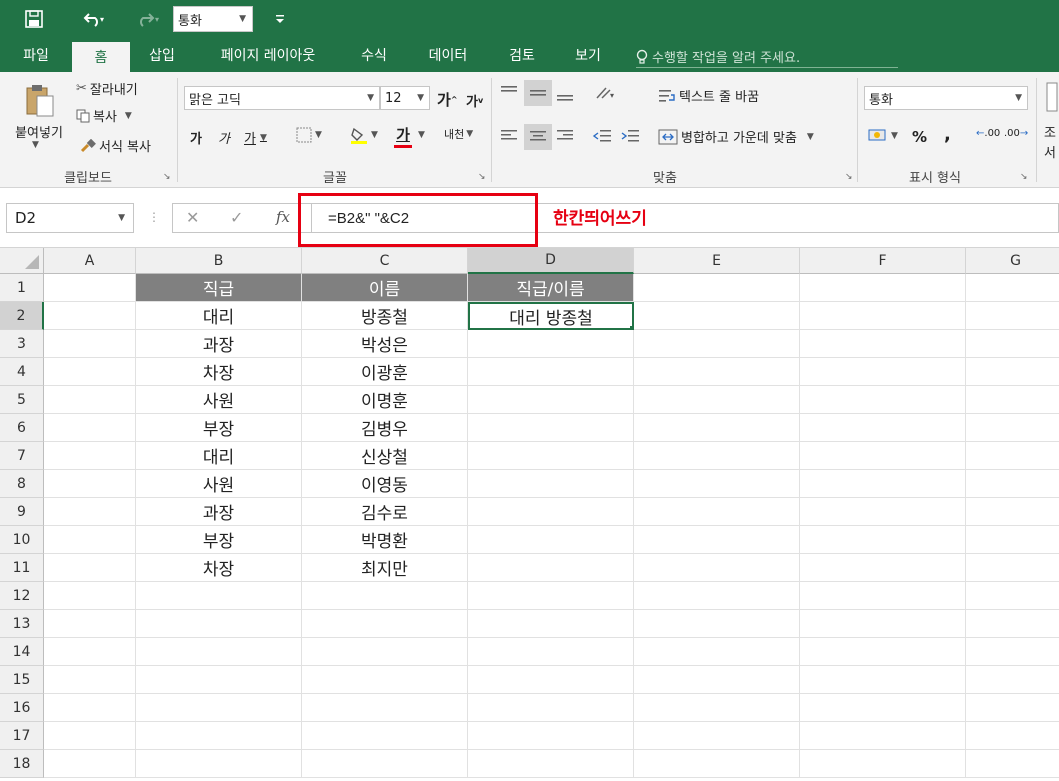  Describe the element at coordinates (90, 540) in the screenshot. I see `cell-a10` at that location.